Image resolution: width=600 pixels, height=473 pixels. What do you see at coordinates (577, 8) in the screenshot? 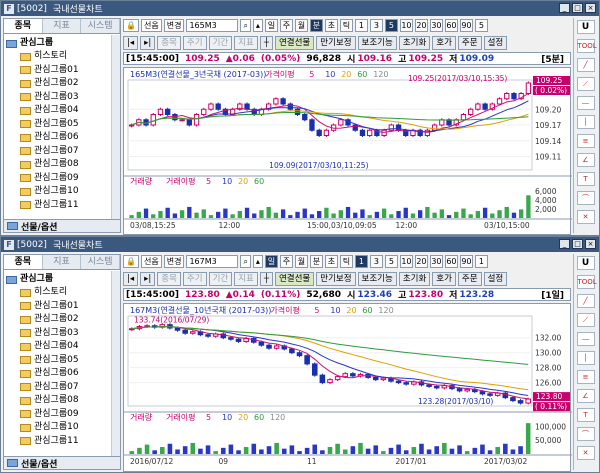
I see `maximize-icon: □` at bounding box center [577, 8].